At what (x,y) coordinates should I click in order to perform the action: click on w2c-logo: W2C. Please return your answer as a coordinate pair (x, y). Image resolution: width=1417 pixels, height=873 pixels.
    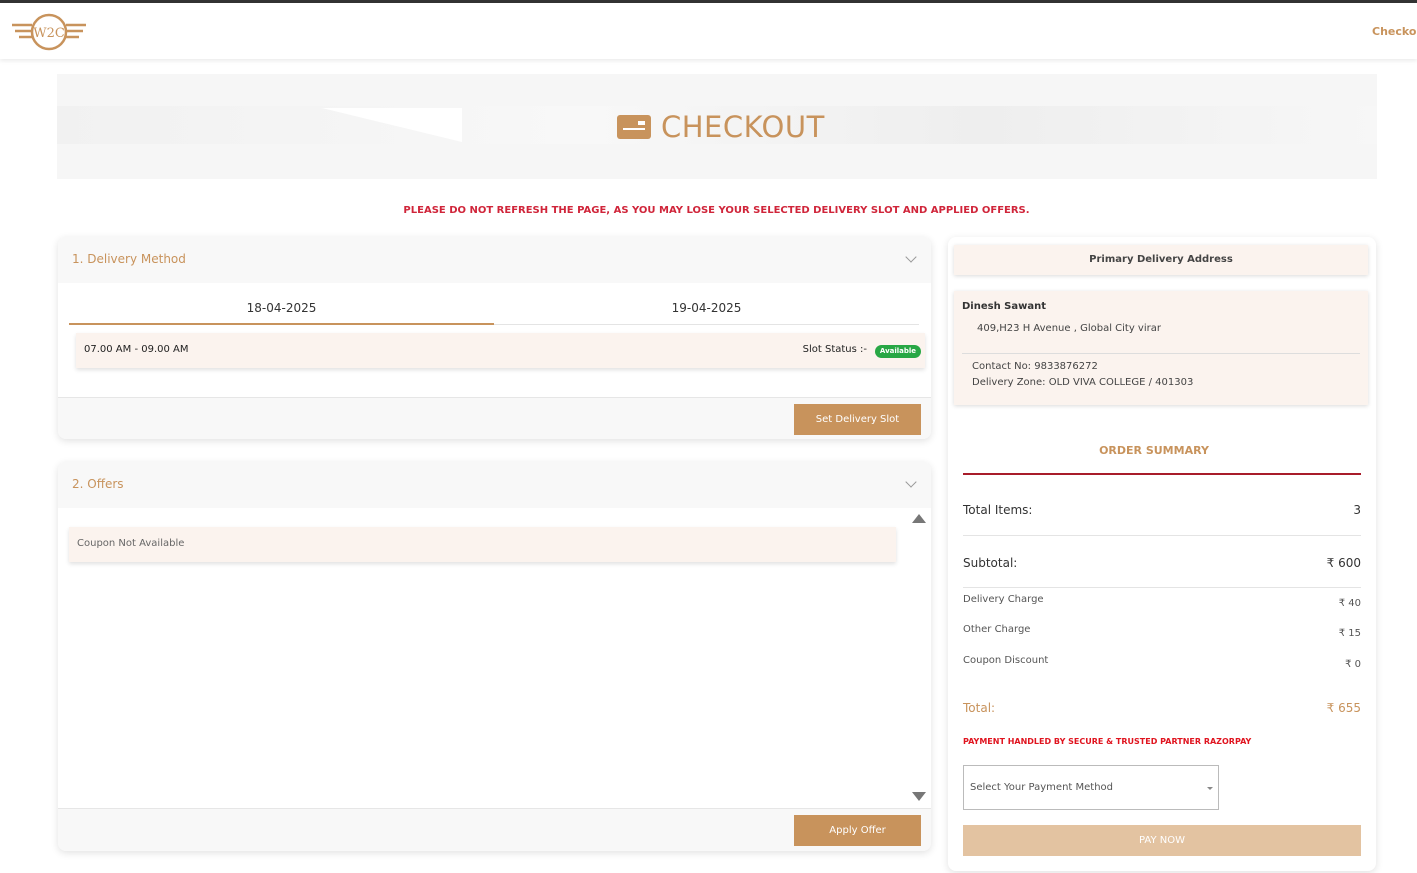
    Looking at the image, I should click on (49, 32).